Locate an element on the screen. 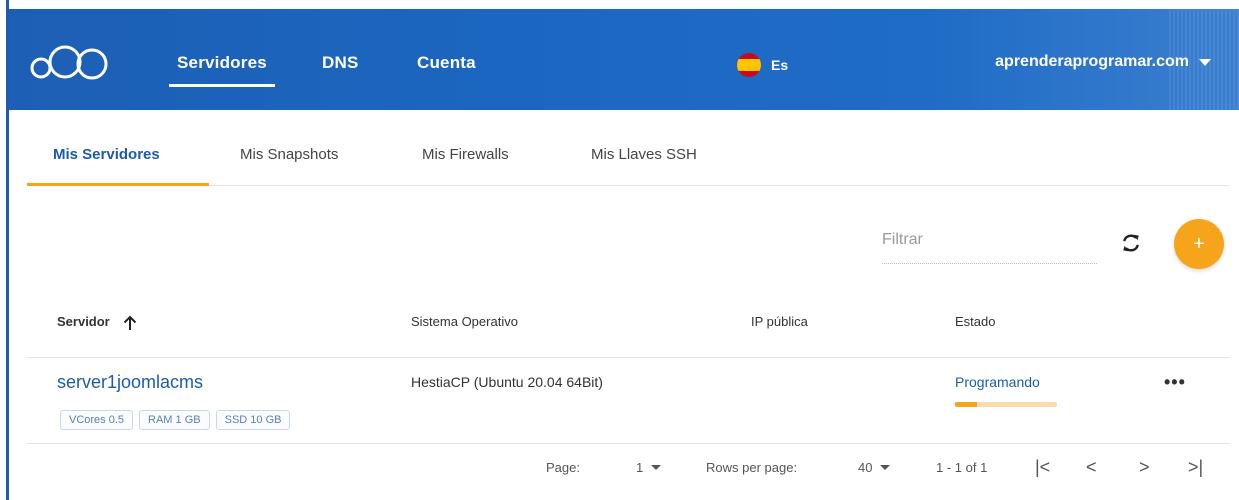 This screenshot has height=500, width=1239. logo-icon is located at coordinates (70, 62).